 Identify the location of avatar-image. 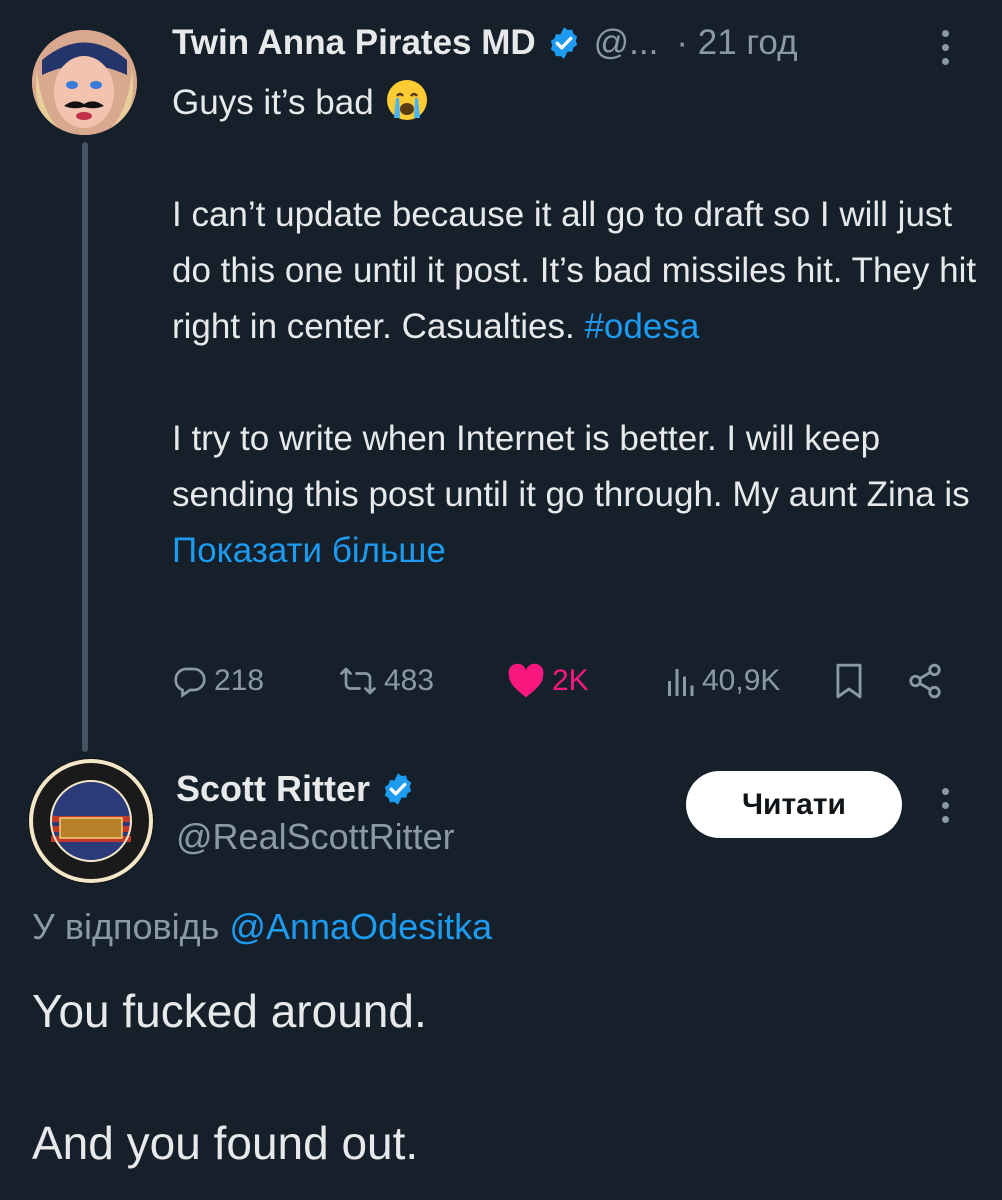
(84, 82).